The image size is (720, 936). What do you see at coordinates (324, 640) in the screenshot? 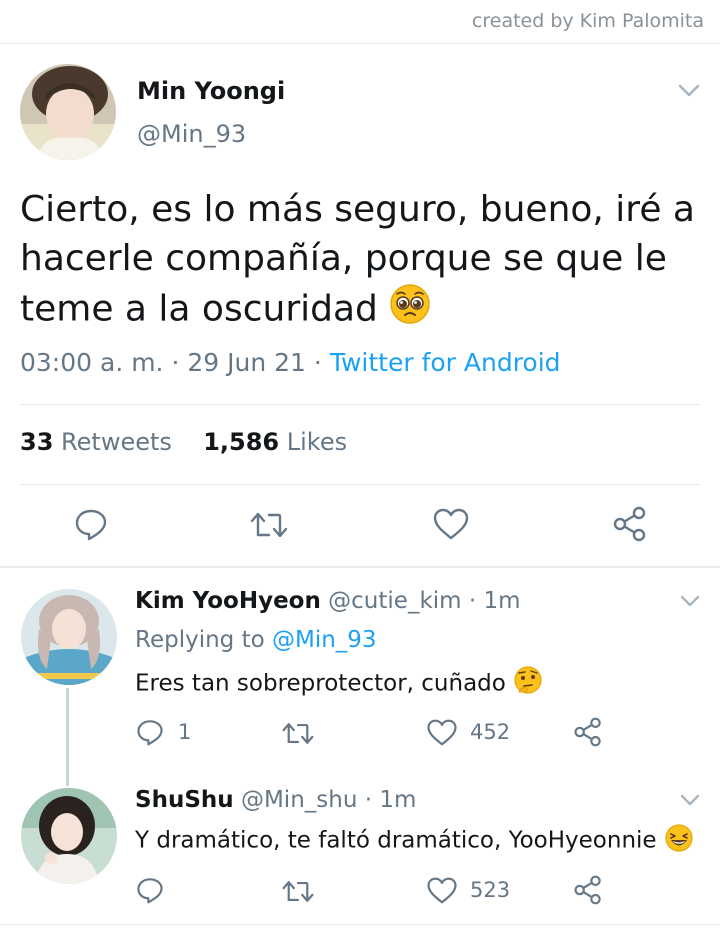
I see `replying-to-link: @Min_93` at bounding box center [324, 640].